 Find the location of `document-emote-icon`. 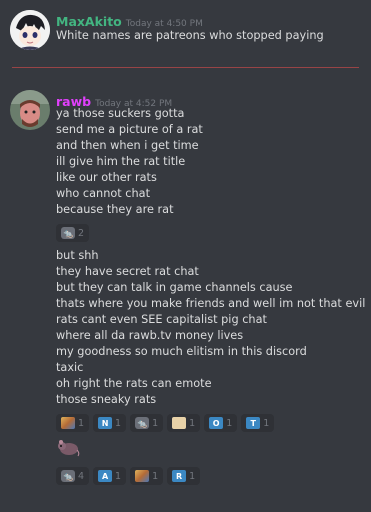

document-emote-icon is located at coordinates (179, 423).